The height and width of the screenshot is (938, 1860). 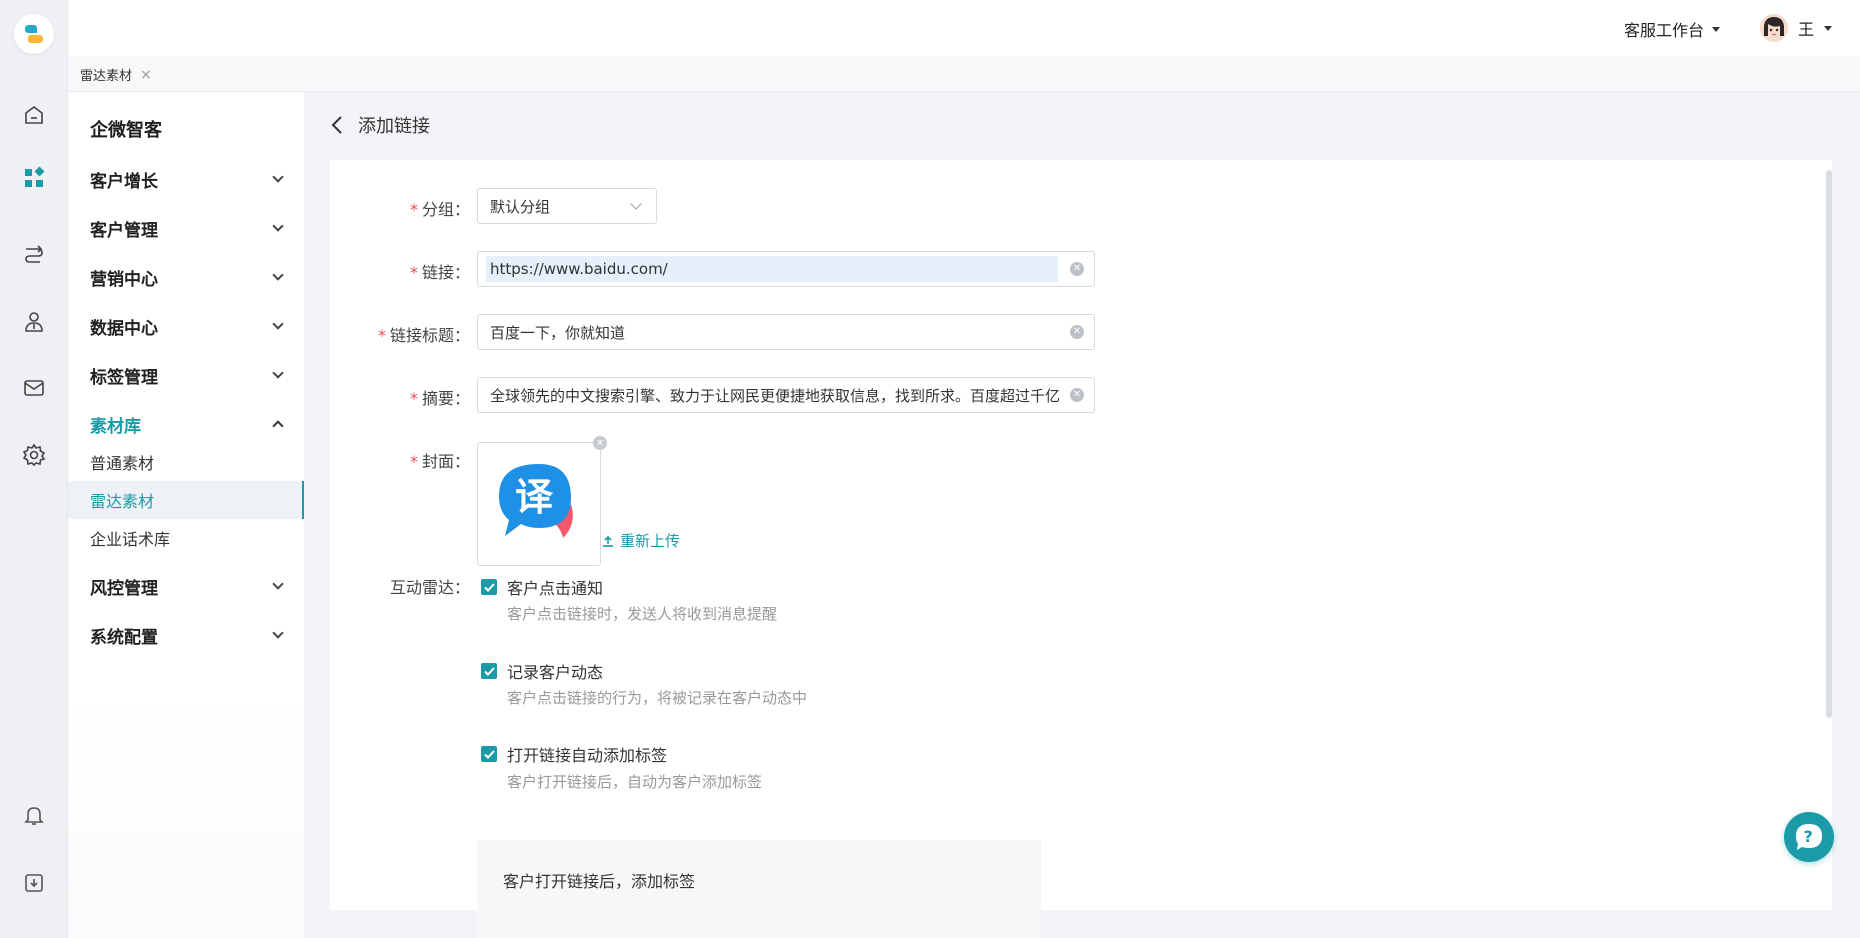 What do you see at coordinates (657, 698) in the screenshot?
I see `record-activity-hint: 客户点击链接的行为，将被记录在客户动态中` at bounding box center [657, 698].